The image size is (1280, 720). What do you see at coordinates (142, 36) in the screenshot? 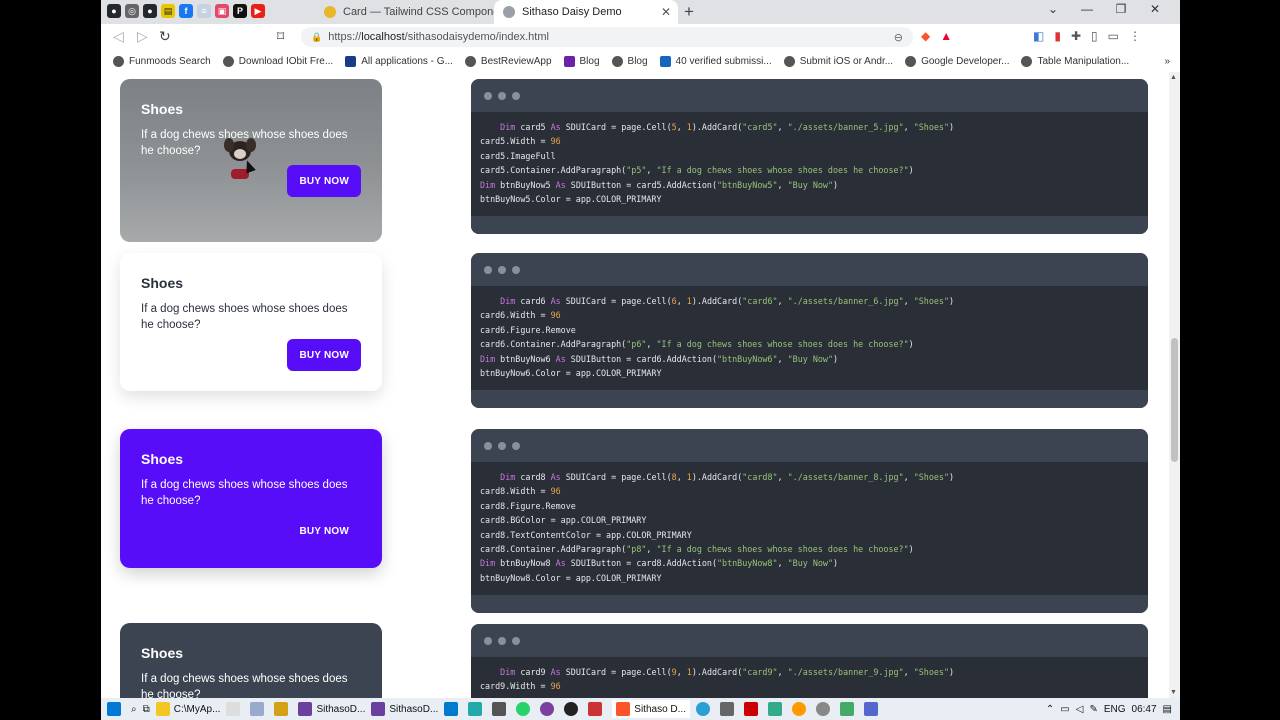
I see `forward-icon: ▷` at bounding box center [142, 36].